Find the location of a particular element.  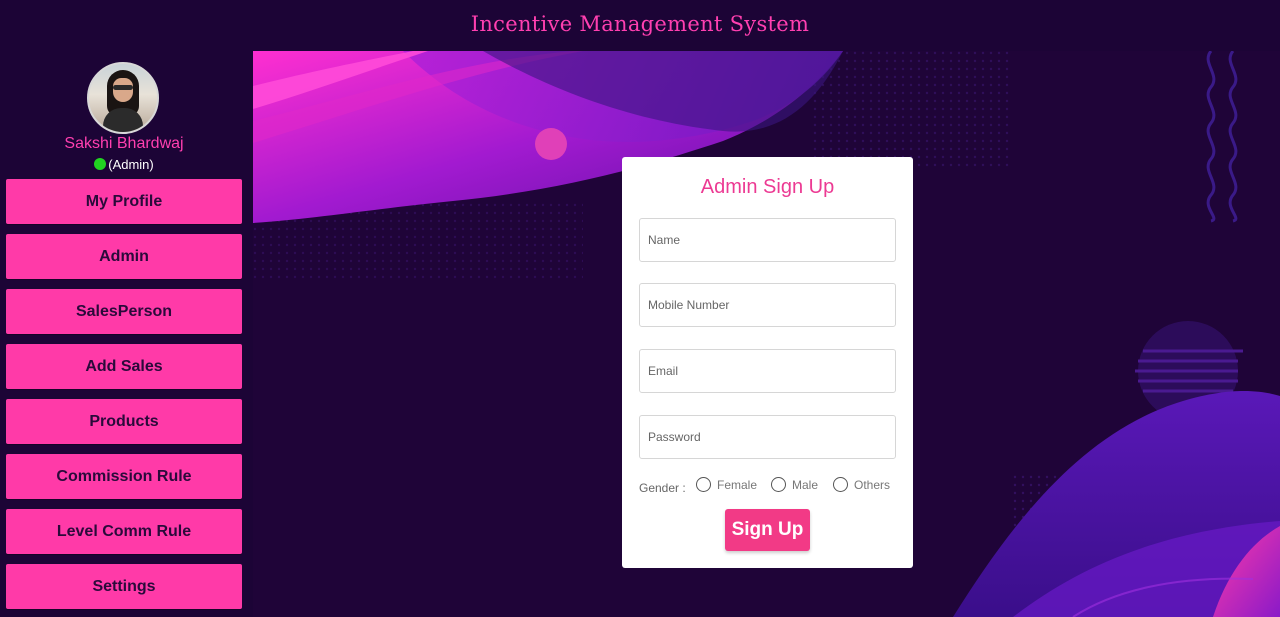

gender-others-radio: Others is located at coordinates (861, 484).